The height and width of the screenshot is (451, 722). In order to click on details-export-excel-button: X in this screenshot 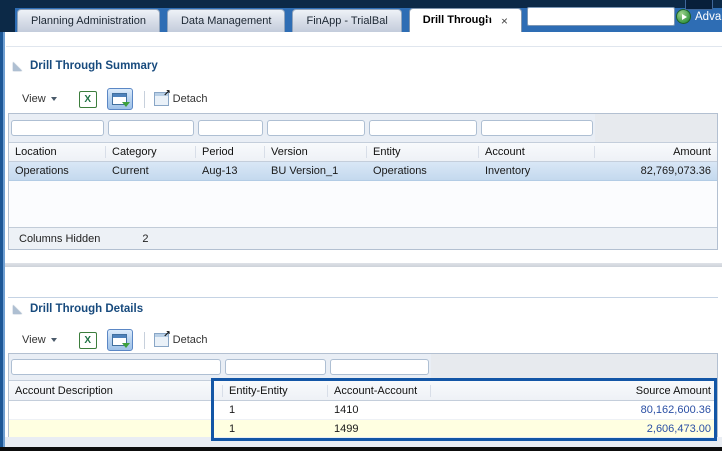, I will do `click(87, 340)`.